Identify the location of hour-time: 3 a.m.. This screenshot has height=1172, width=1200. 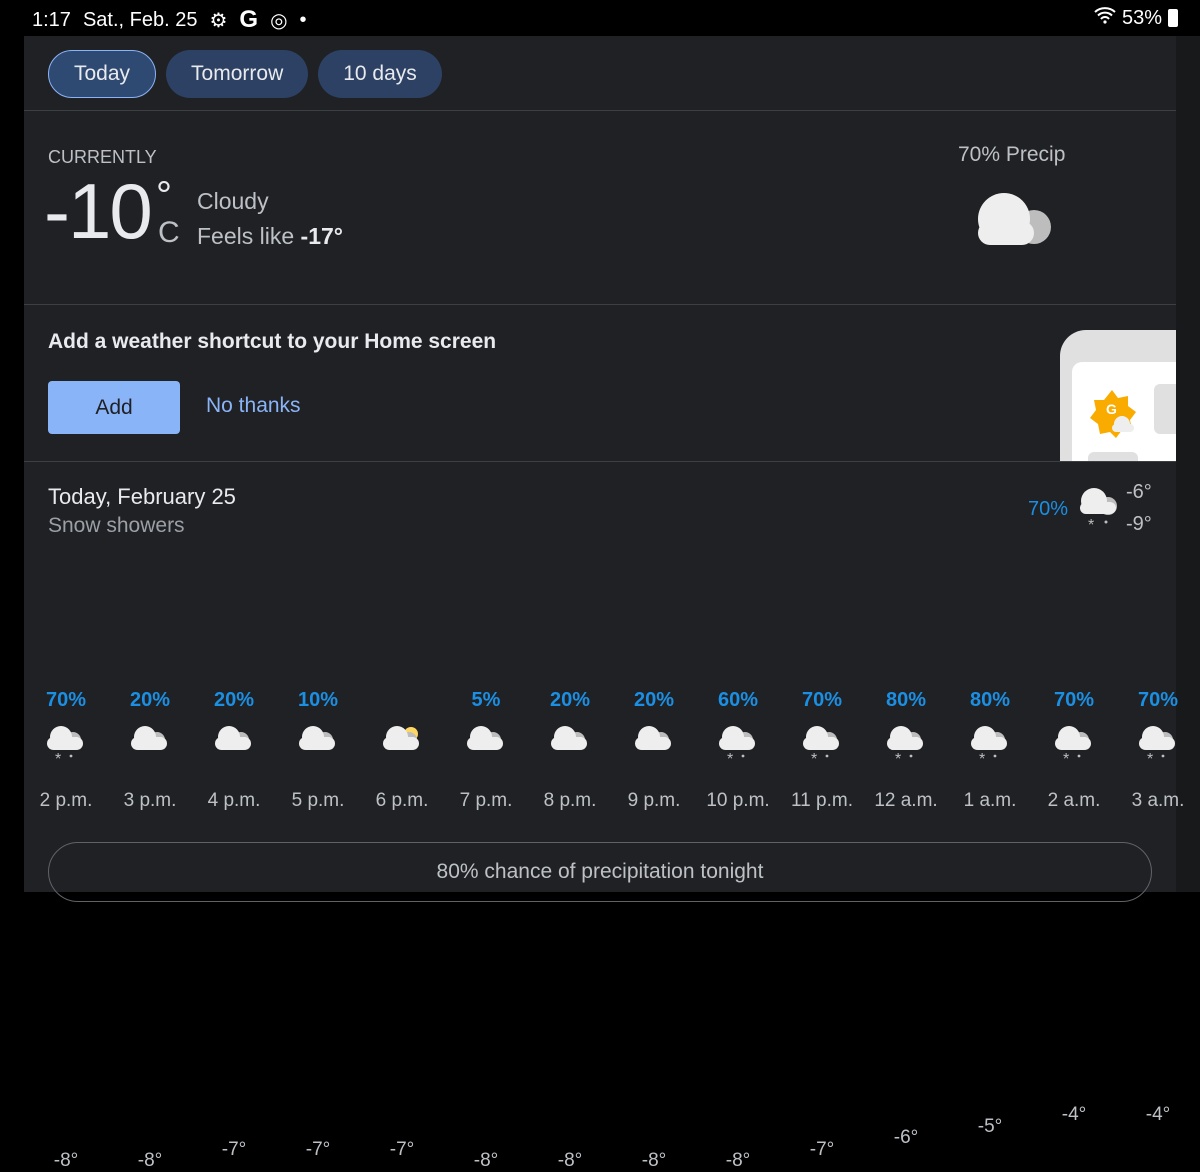
(1158, 800).